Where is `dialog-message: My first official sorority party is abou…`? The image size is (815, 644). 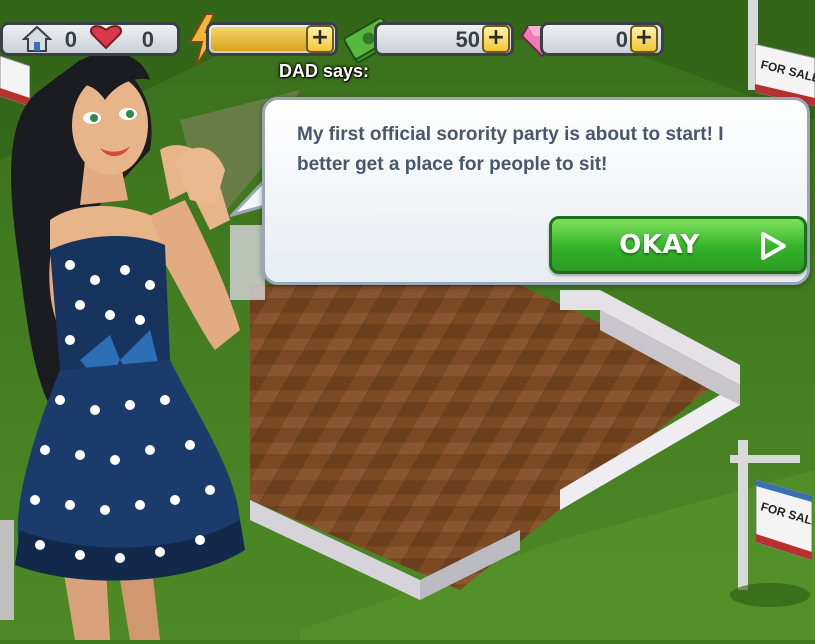 dialog-message: My first official sorority party is abou… is located at coordinates (510, 149).